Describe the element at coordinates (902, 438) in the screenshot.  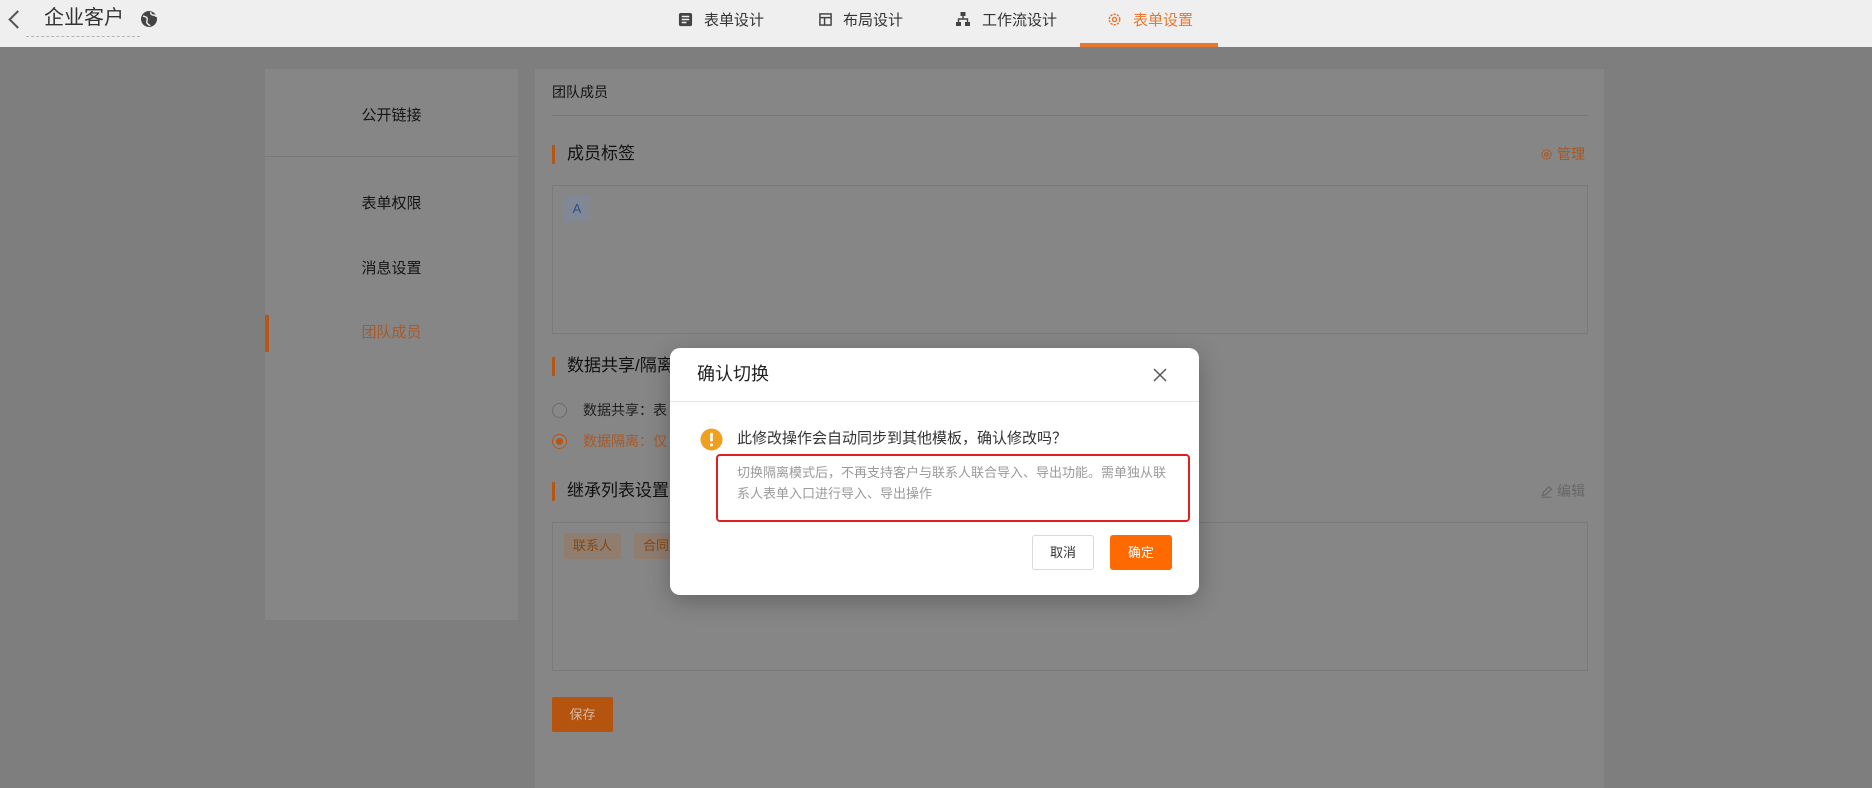
I see `dialog-message: 此修改操作会自动同步到其他模板，确认修改吗？` at that location.